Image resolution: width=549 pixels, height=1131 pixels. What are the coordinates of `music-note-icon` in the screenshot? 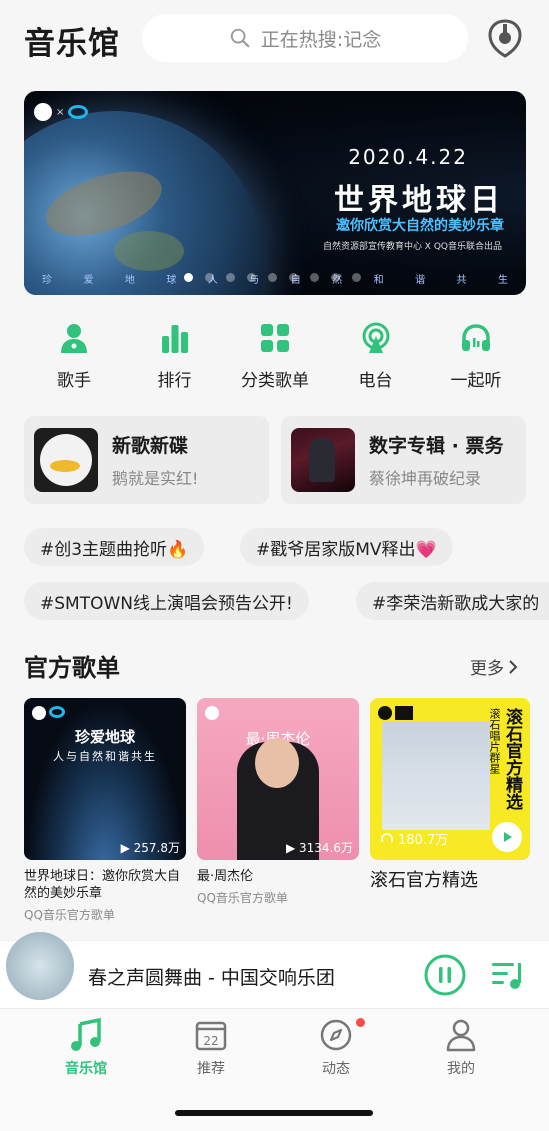 It's located at (86, 1034).